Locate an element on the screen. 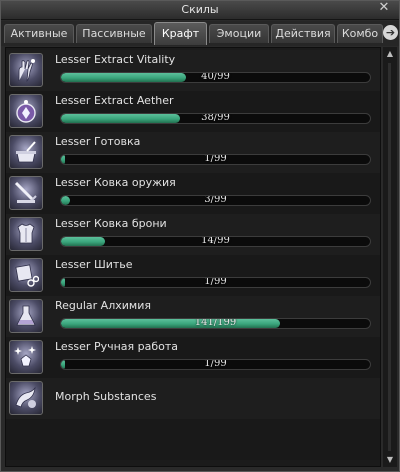 The image size is (400, 472). skill-row: Lesser Шитье 1/99 is located at coordinates (193, 275).